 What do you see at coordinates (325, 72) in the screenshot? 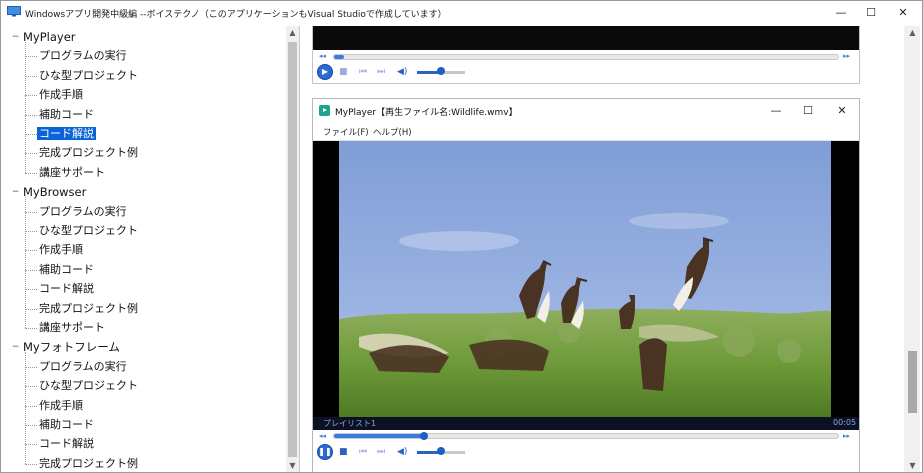
I see `play-pause-button: ▶` at bounding box center [325, 72].